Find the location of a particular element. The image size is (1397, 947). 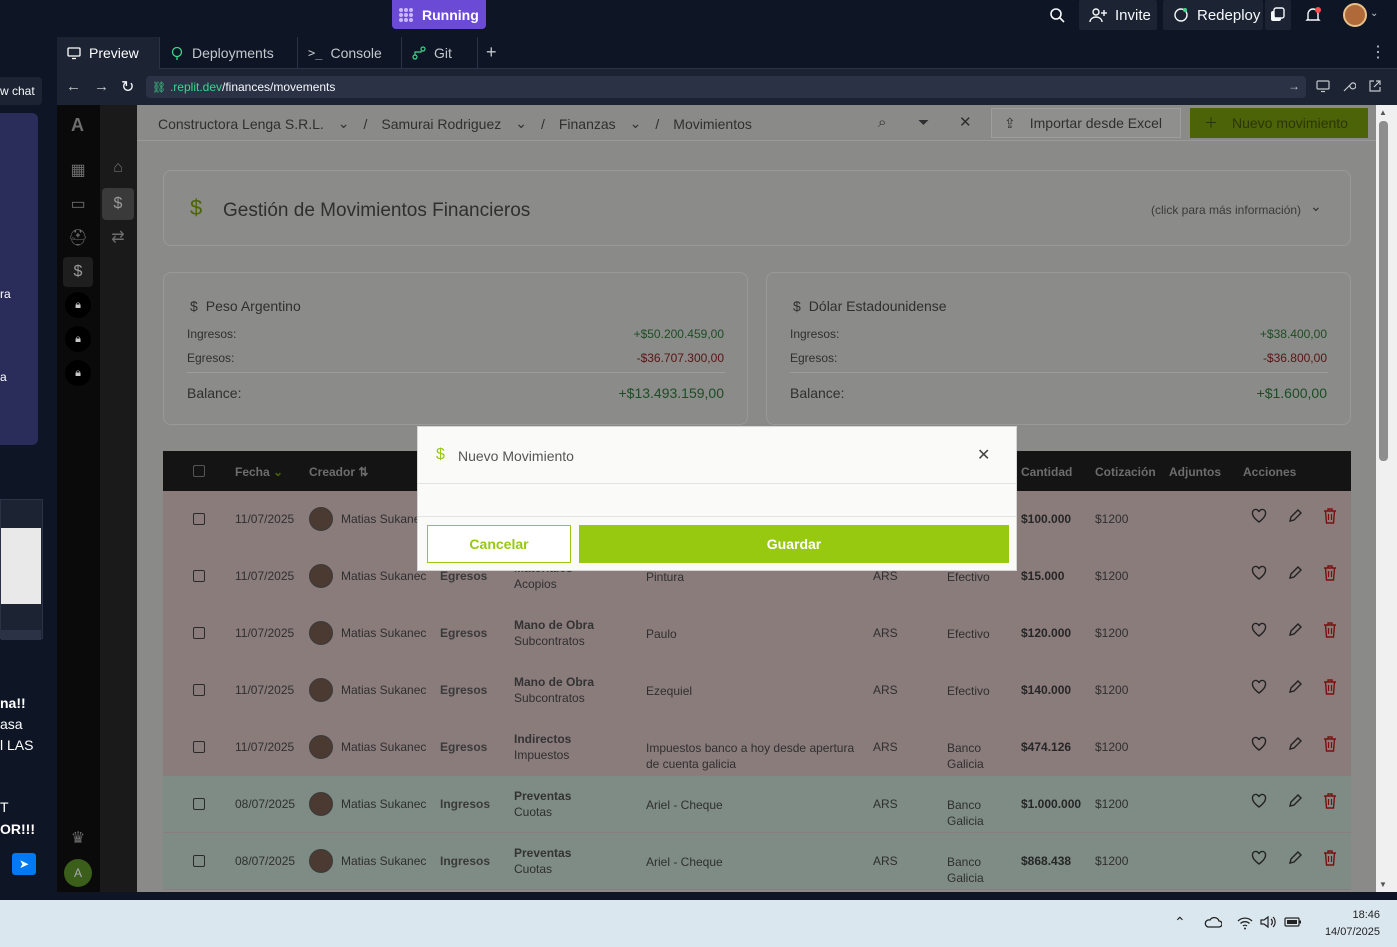

scrollbar-thumb is located at coordinates (1383, 291).